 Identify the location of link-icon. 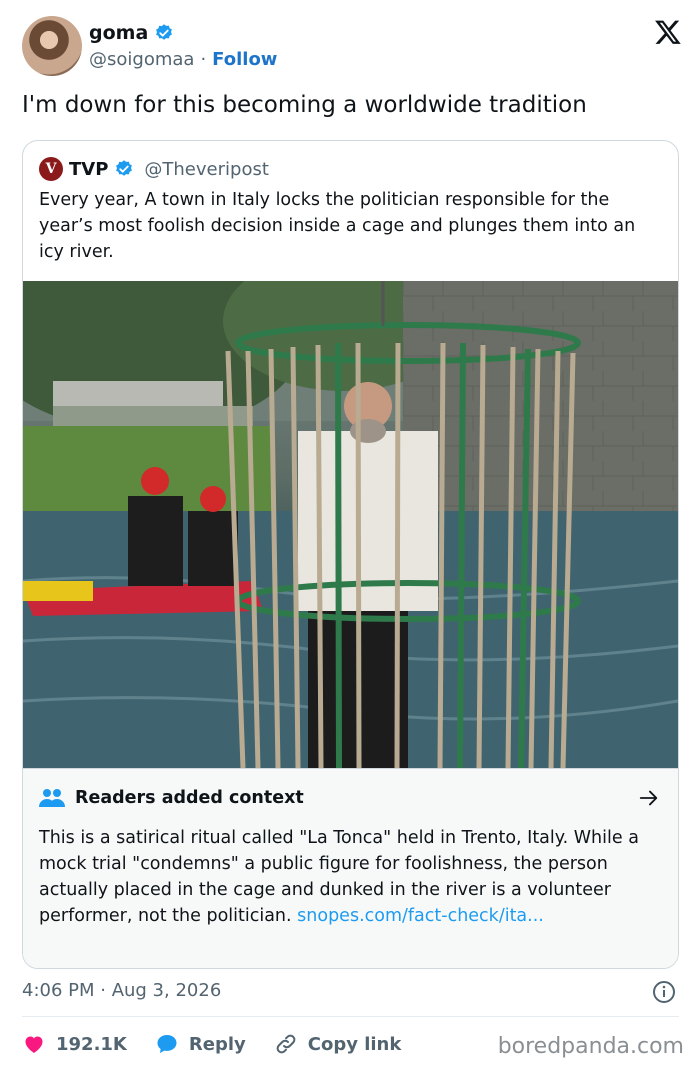
(286, 1044).